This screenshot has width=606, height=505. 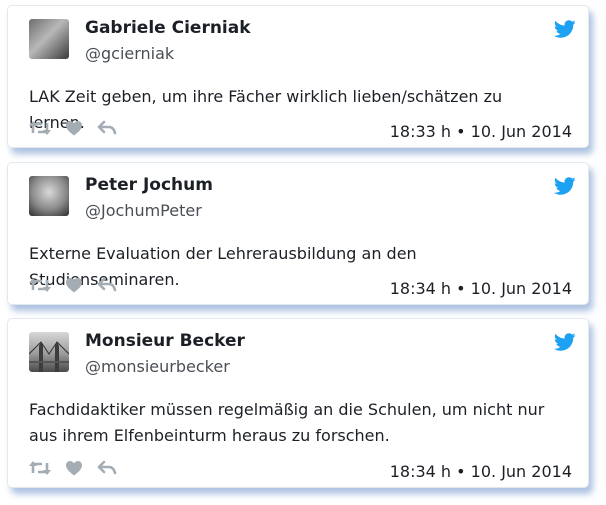 What do you see at coordinates (481, 131) in the screenshot?
I see `tweet-timestamp: 18:33 h • 10. Jun 2014` at bounding box center [481, 131].